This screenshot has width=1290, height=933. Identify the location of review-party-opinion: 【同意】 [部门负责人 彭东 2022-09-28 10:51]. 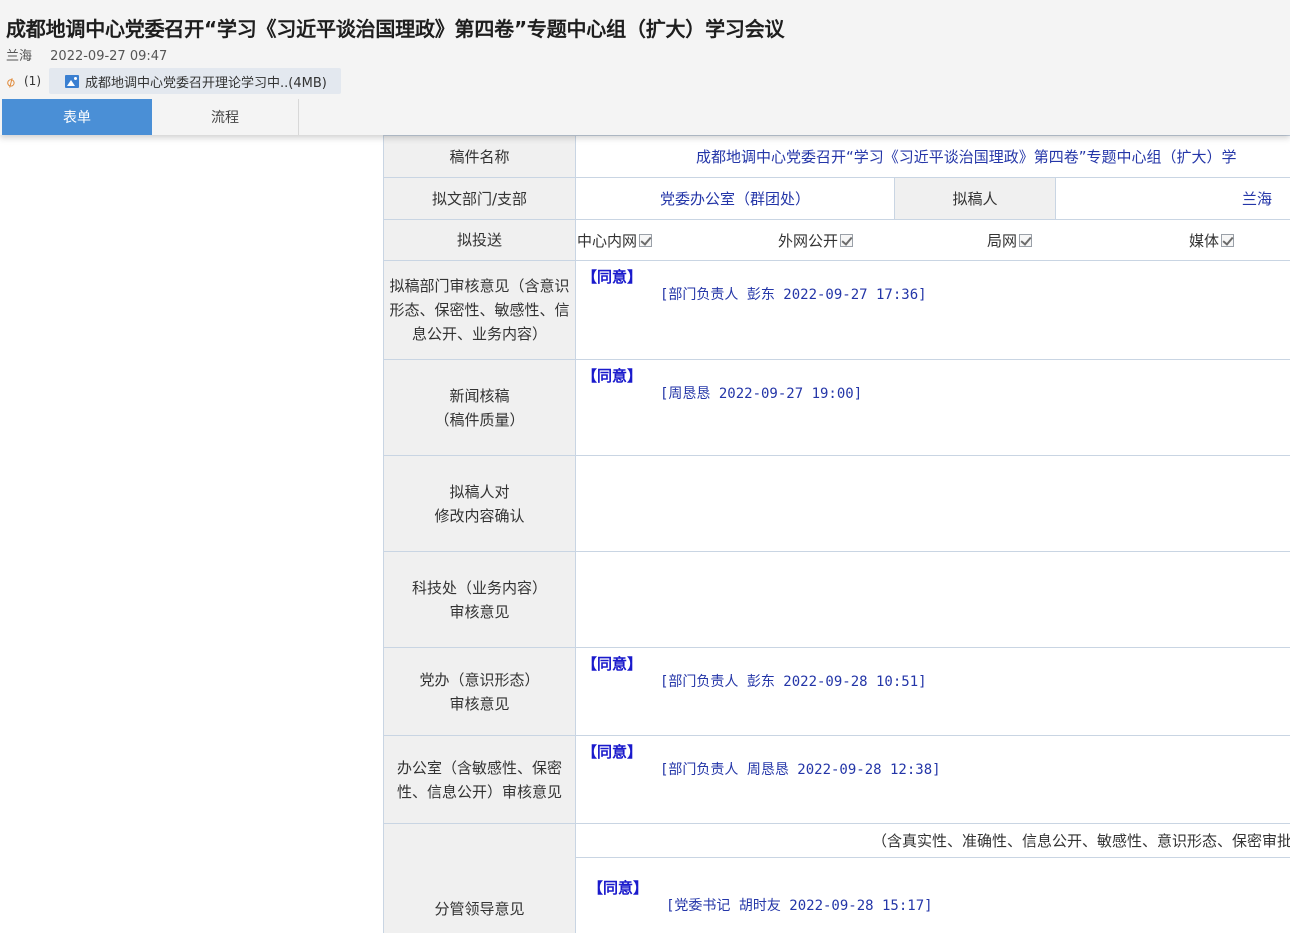
(933, 692).